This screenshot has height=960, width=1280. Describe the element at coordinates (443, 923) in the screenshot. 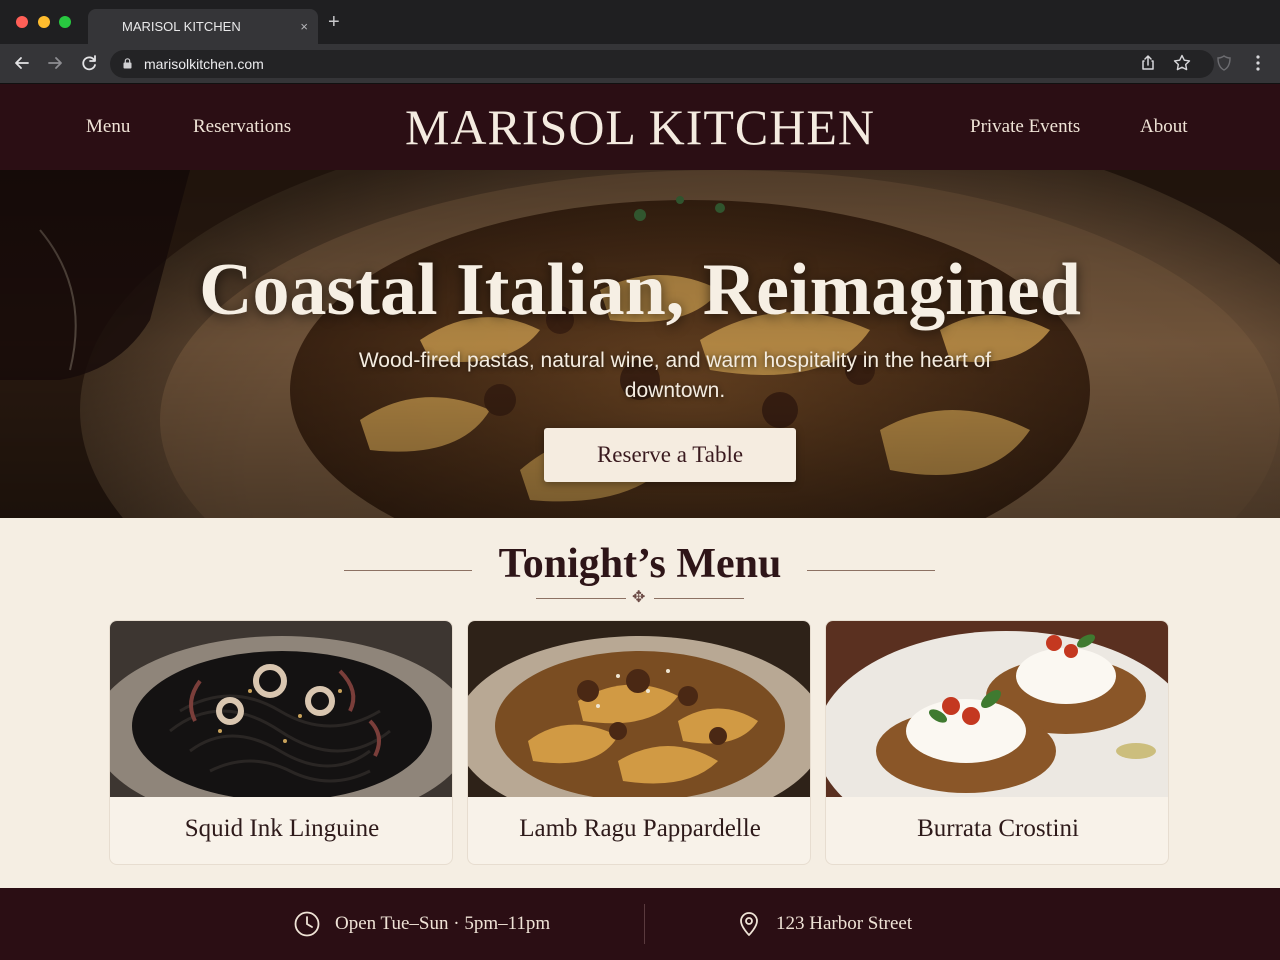

I see `opening-hours: Open Tue–Sun · 5pm–11pm` at that location.